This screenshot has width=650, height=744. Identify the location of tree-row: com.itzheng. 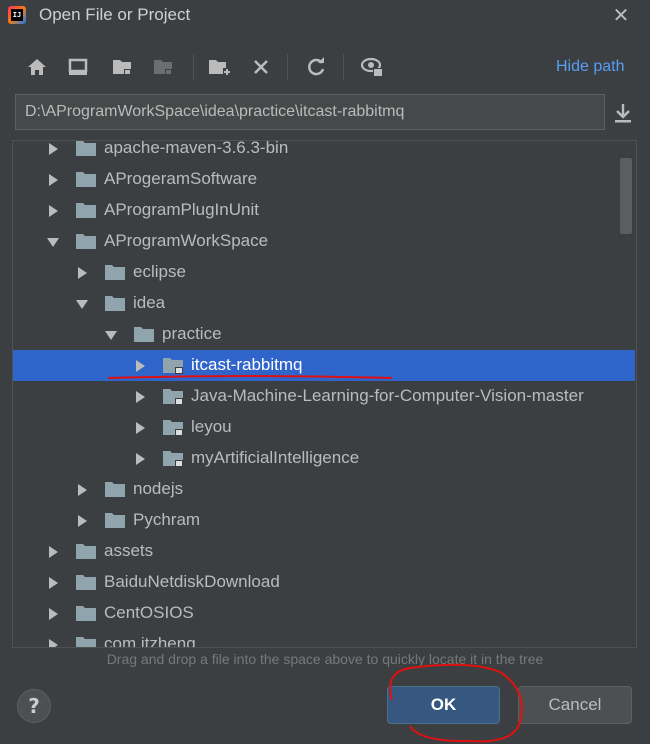
(324, 638).